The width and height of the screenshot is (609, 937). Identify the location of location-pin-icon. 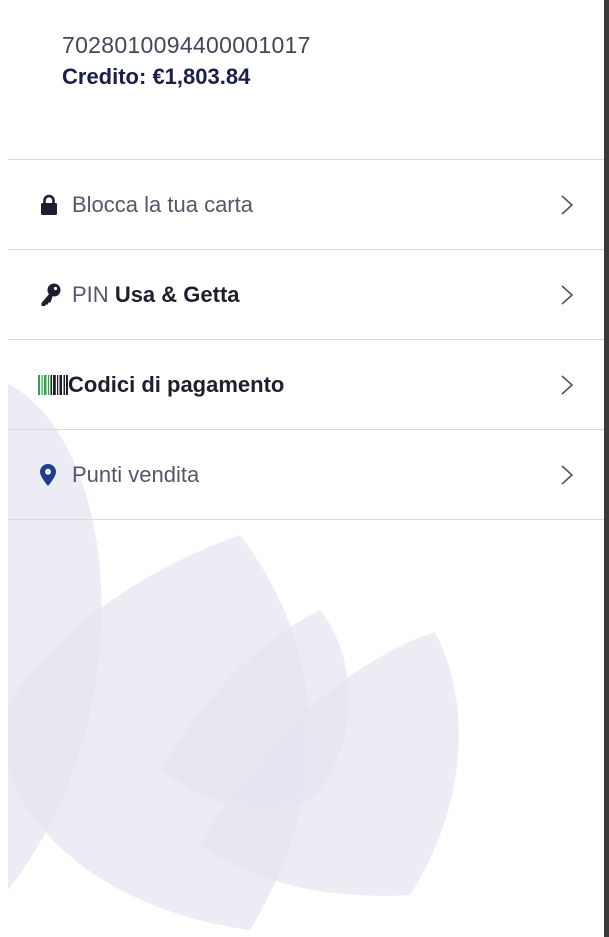
(48, 474).